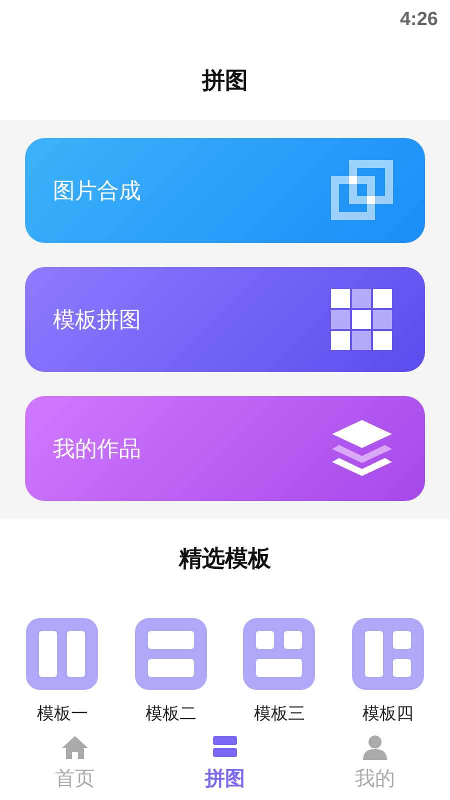  Describe the element at coordinates (375, 762) in the screenshot. I see `tab: 我的` at that location.